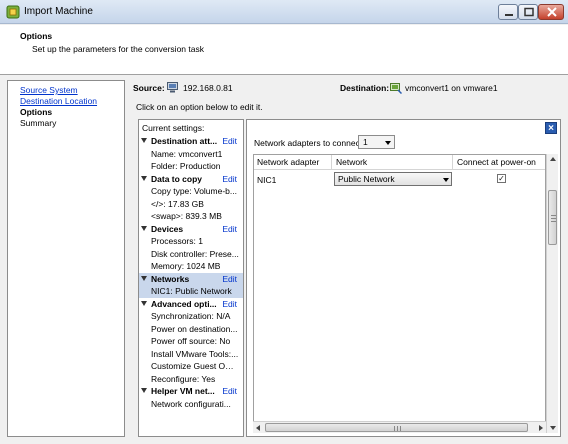 This screenshot has height=444, width=568. I want to click on settings-item: Reconfigure: Yes, so click(191, 379).